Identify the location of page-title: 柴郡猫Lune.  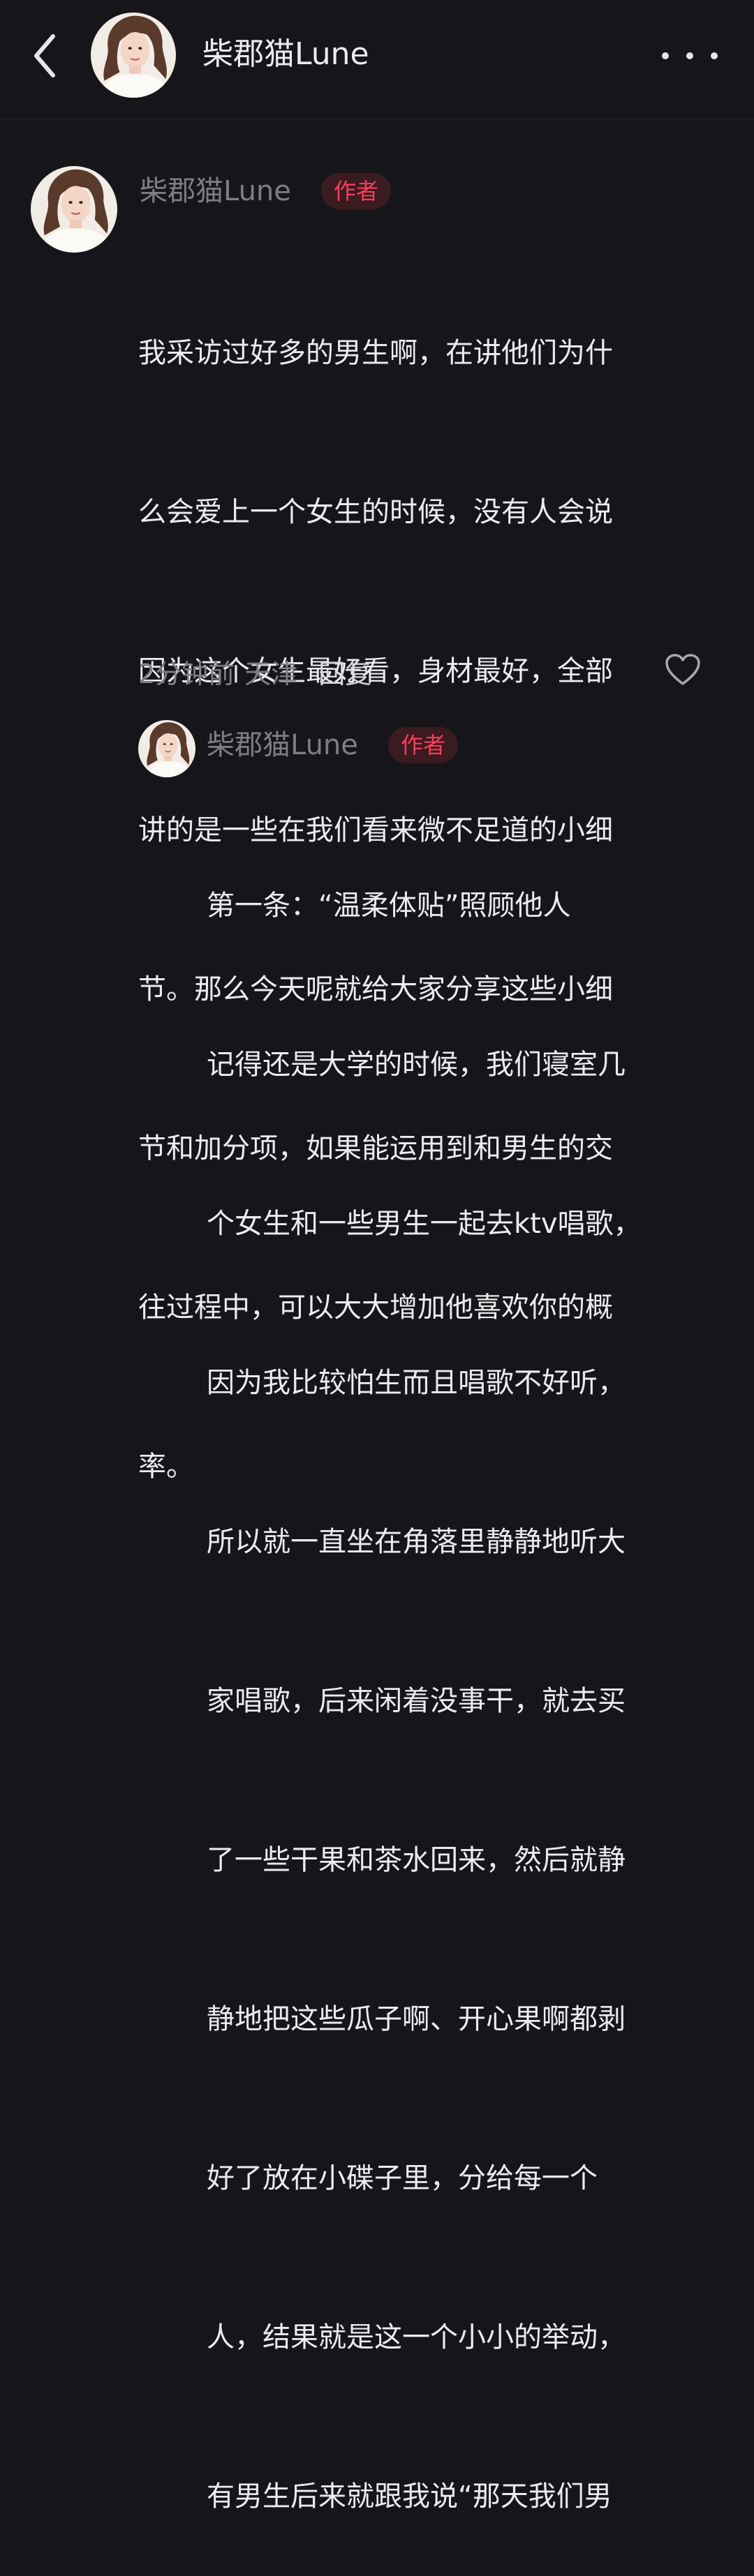
(285, 54).